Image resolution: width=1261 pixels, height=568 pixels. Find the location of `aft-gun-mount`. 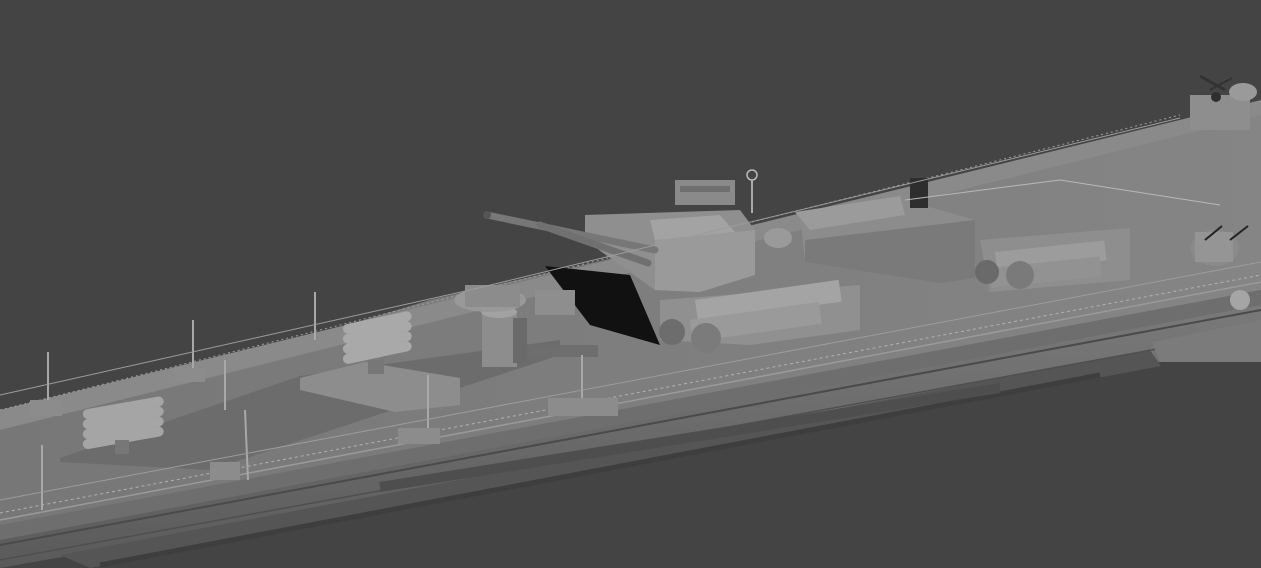

aft-gun-mount is located at coordinates (1223, 102).